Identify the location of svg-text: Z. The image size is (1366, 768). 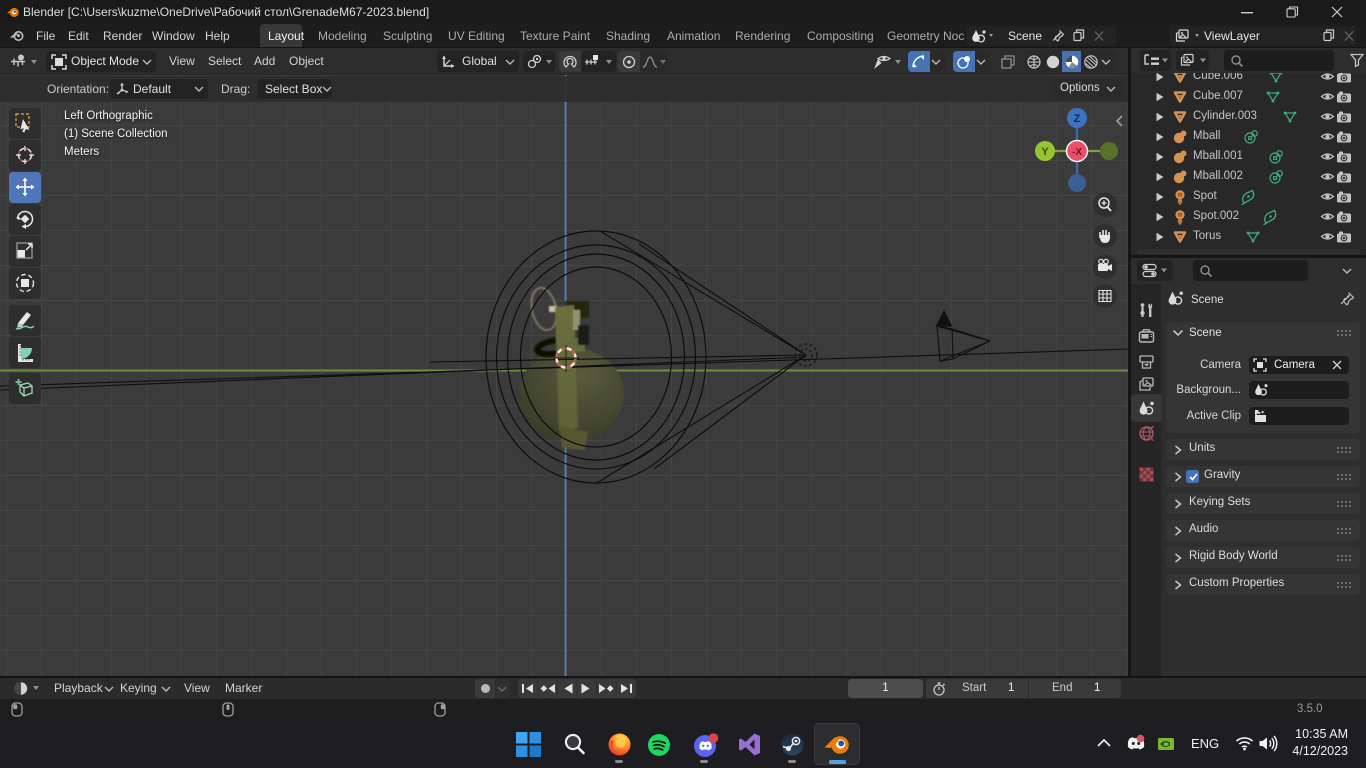
(1077, 119).